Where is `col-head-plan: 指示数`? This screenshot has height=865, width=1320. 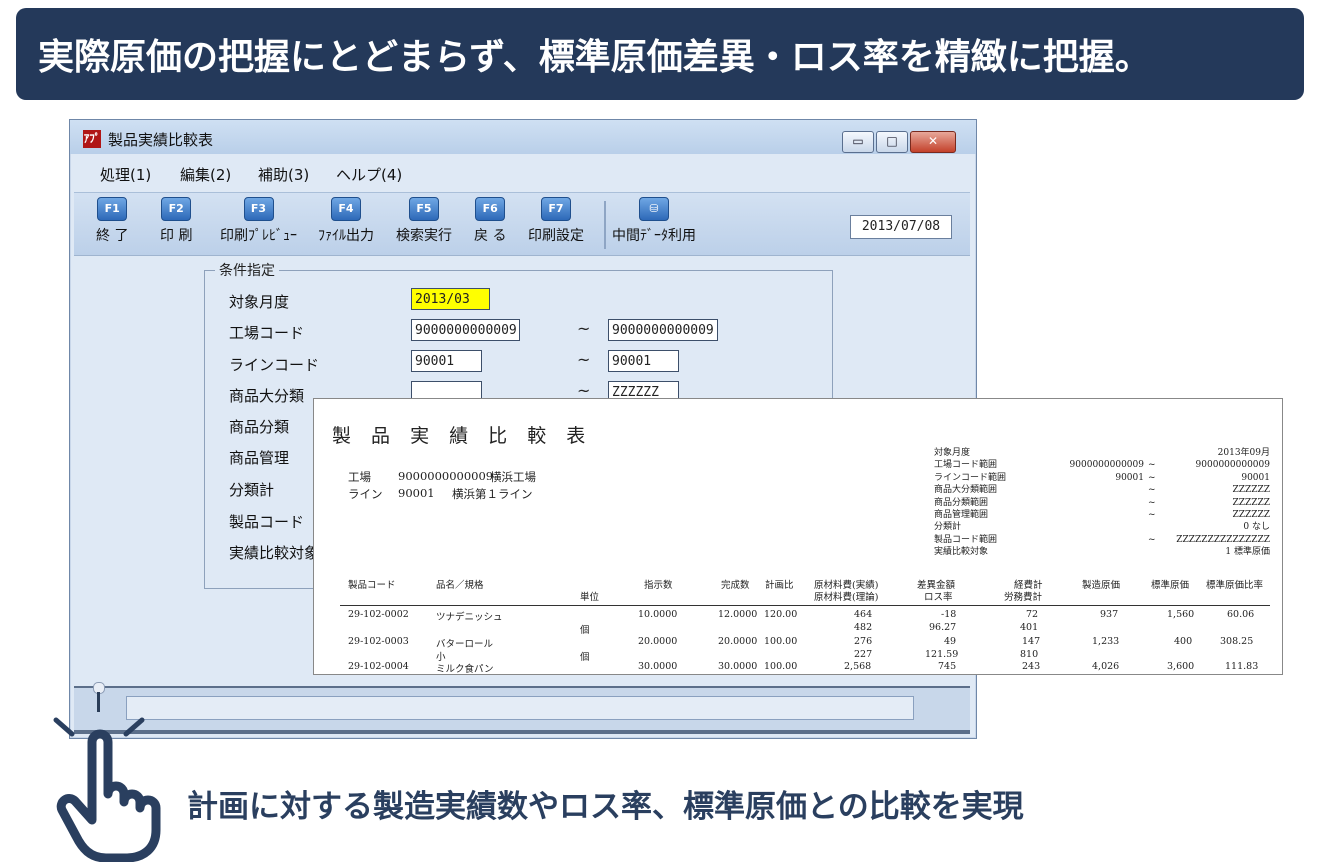
col-head-plan: 指示数 is located at coordinates (658, 585).